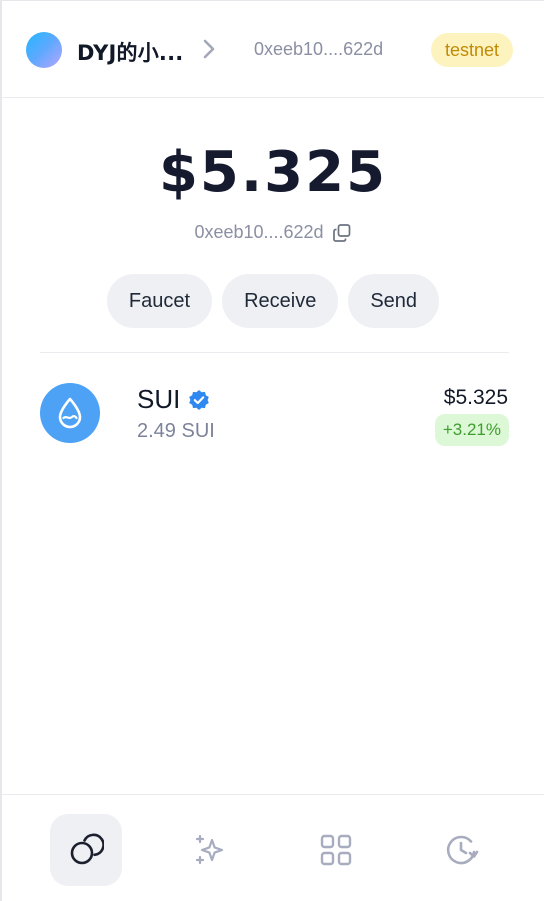 This screenshot has height=901, width=544. What do you see at coordinates (176, 431) in the screenshot?
I see `coin-balance: 2.49 SUI` at bounding box center [176, 431].